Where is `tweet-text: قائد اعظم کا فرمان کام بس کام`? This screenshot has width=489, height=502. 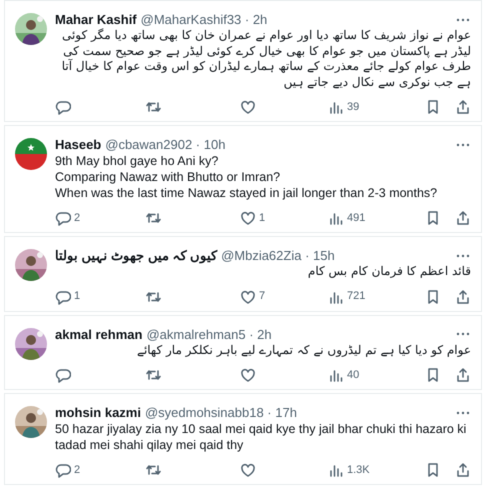
tweet-text: قائد اعظم کا فرمان کام بس کام is located at coordinates (388, 272).